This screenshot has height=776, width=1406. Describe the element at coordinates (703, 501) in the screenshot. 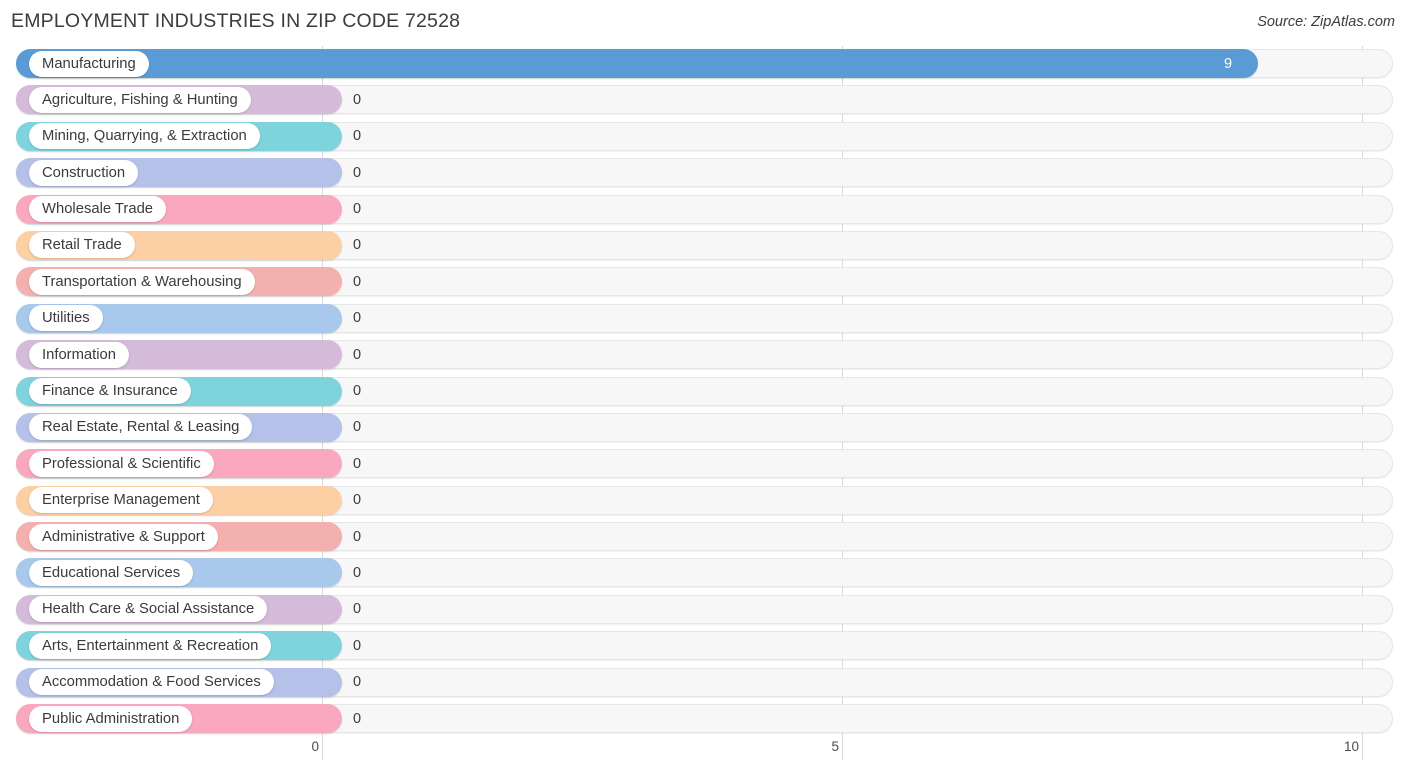

I see `table-row: Enterprise Management 0` at that location.